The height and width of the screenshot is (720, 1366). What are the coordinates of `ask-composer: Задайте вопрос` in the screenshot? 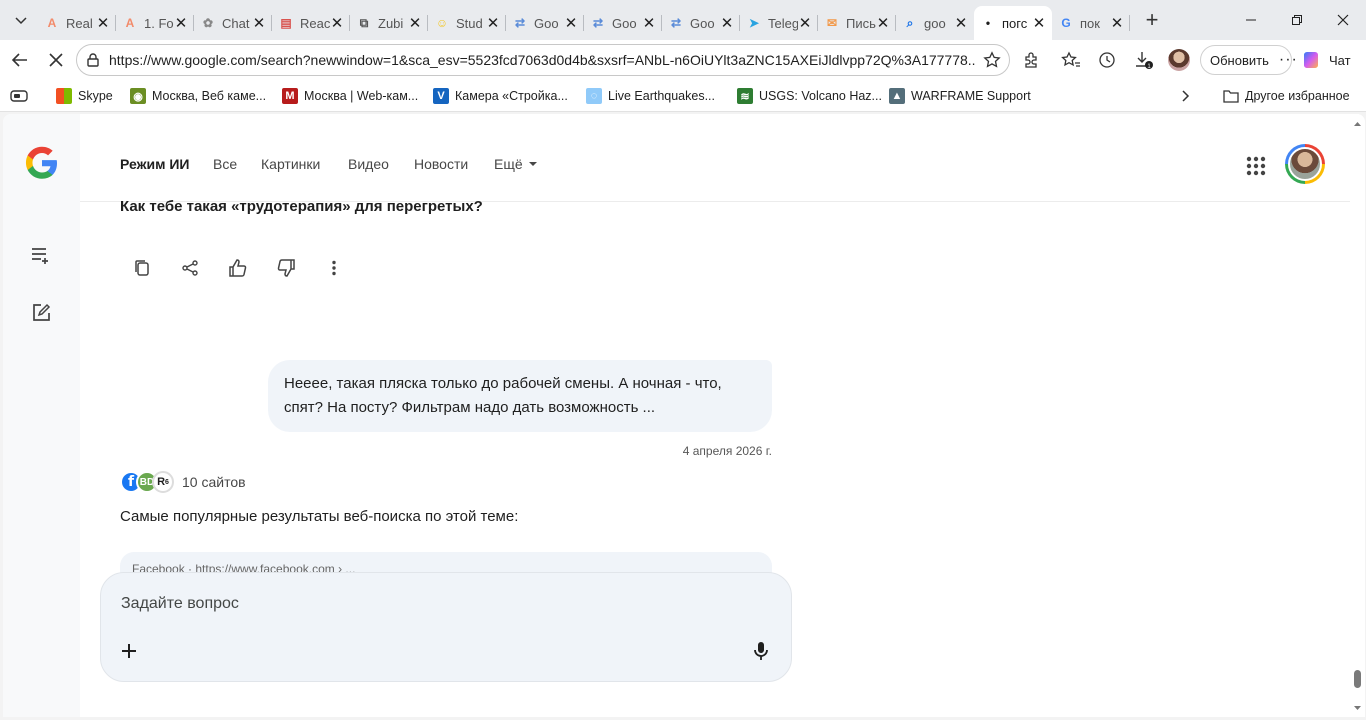 It's located at (446, 627).